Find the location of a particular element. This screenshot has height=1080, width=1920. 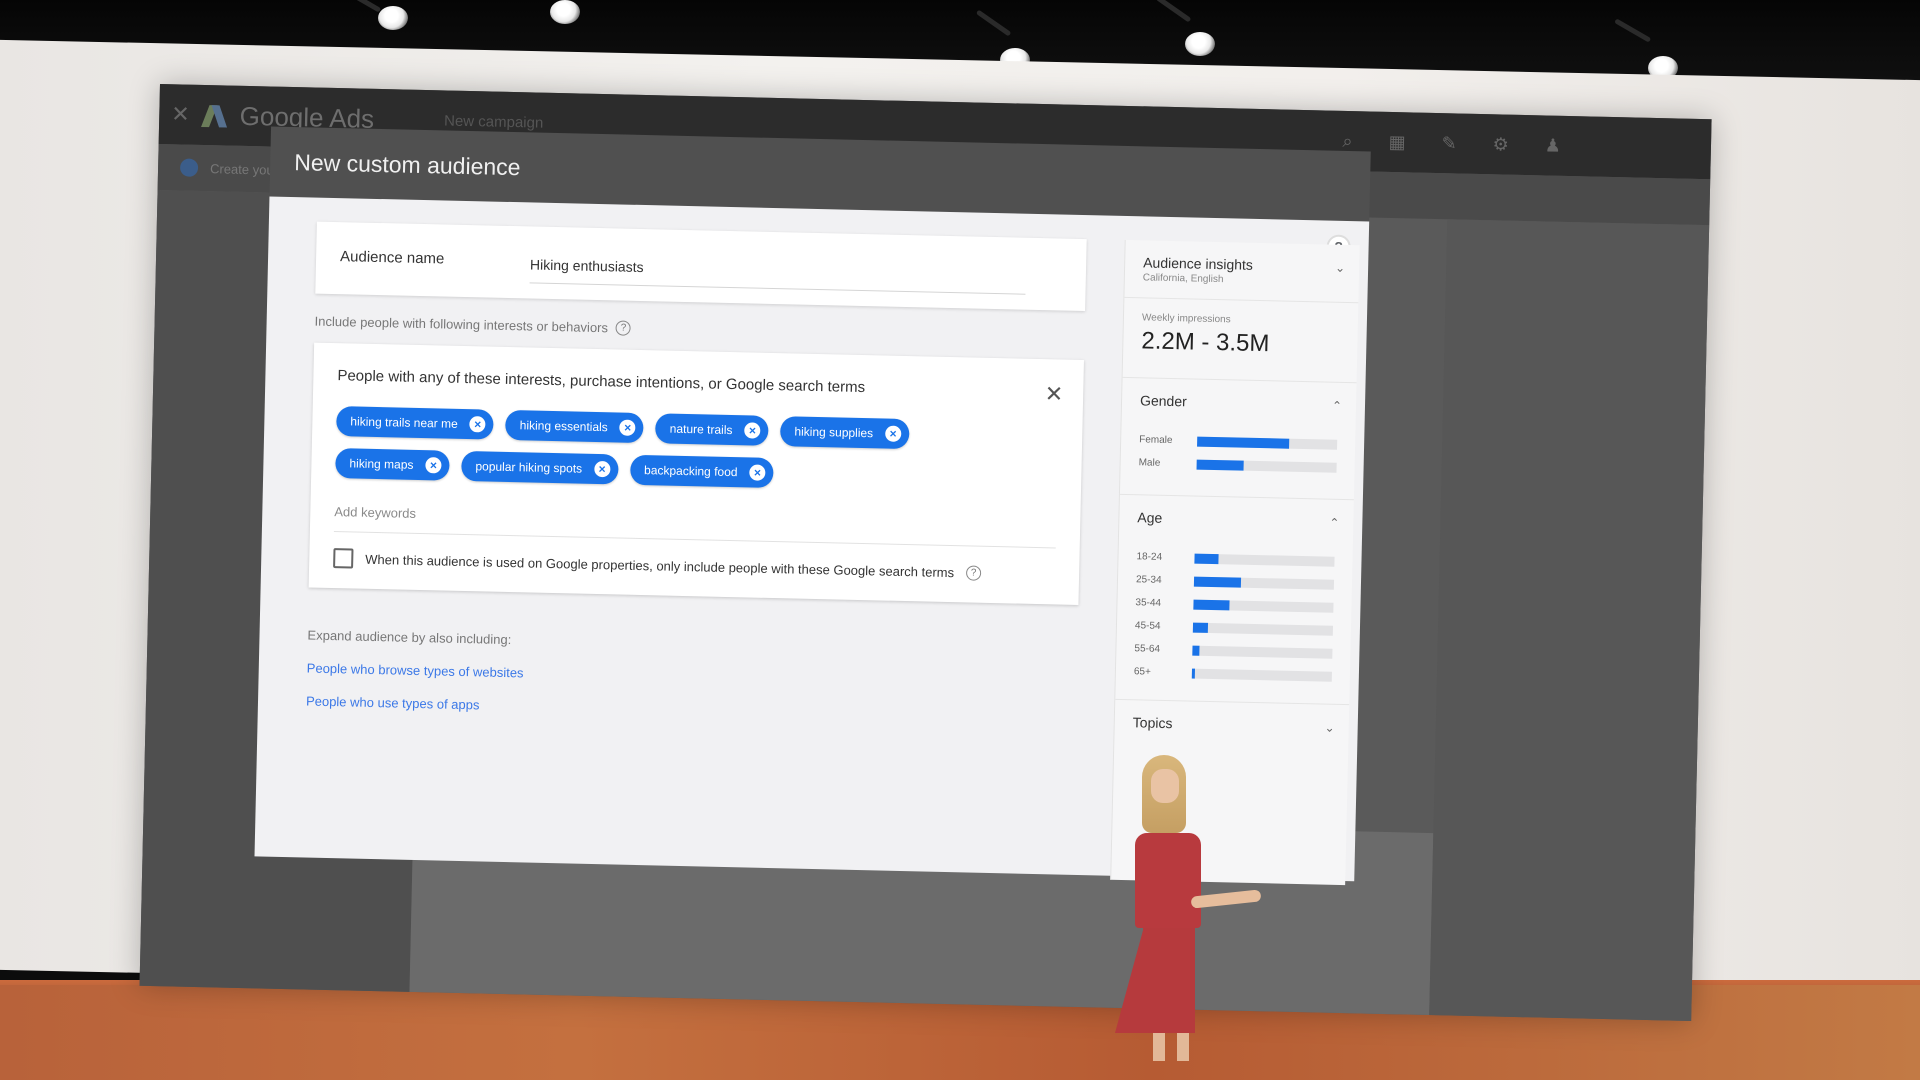

impressions-section: Weekly impressions 2.2M - 3.5M is located at coordinates (1240, 340).